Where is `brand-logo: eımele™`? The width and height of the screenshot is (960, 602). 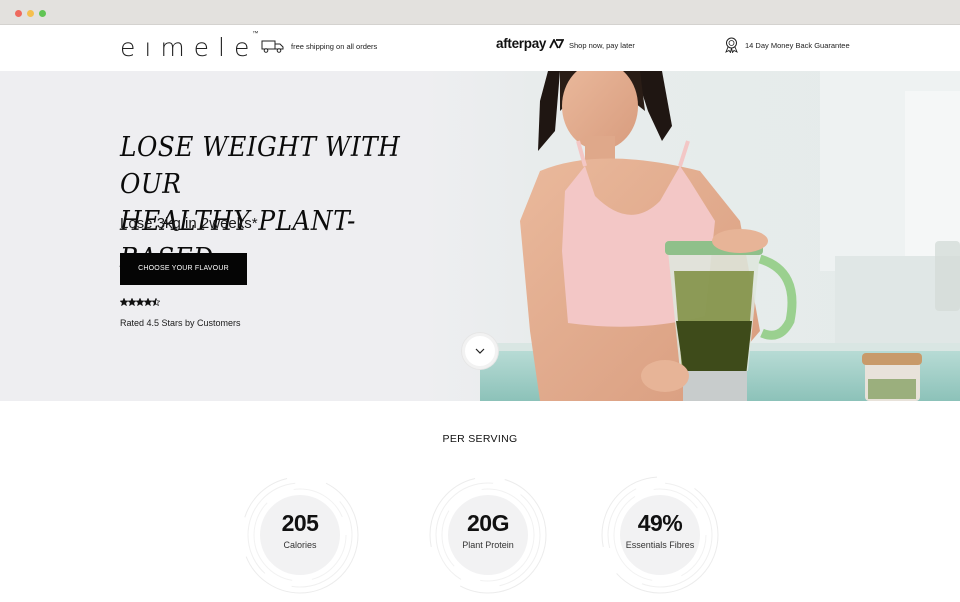
brand-logo: eımele™ is located at coordinates (192, 45).